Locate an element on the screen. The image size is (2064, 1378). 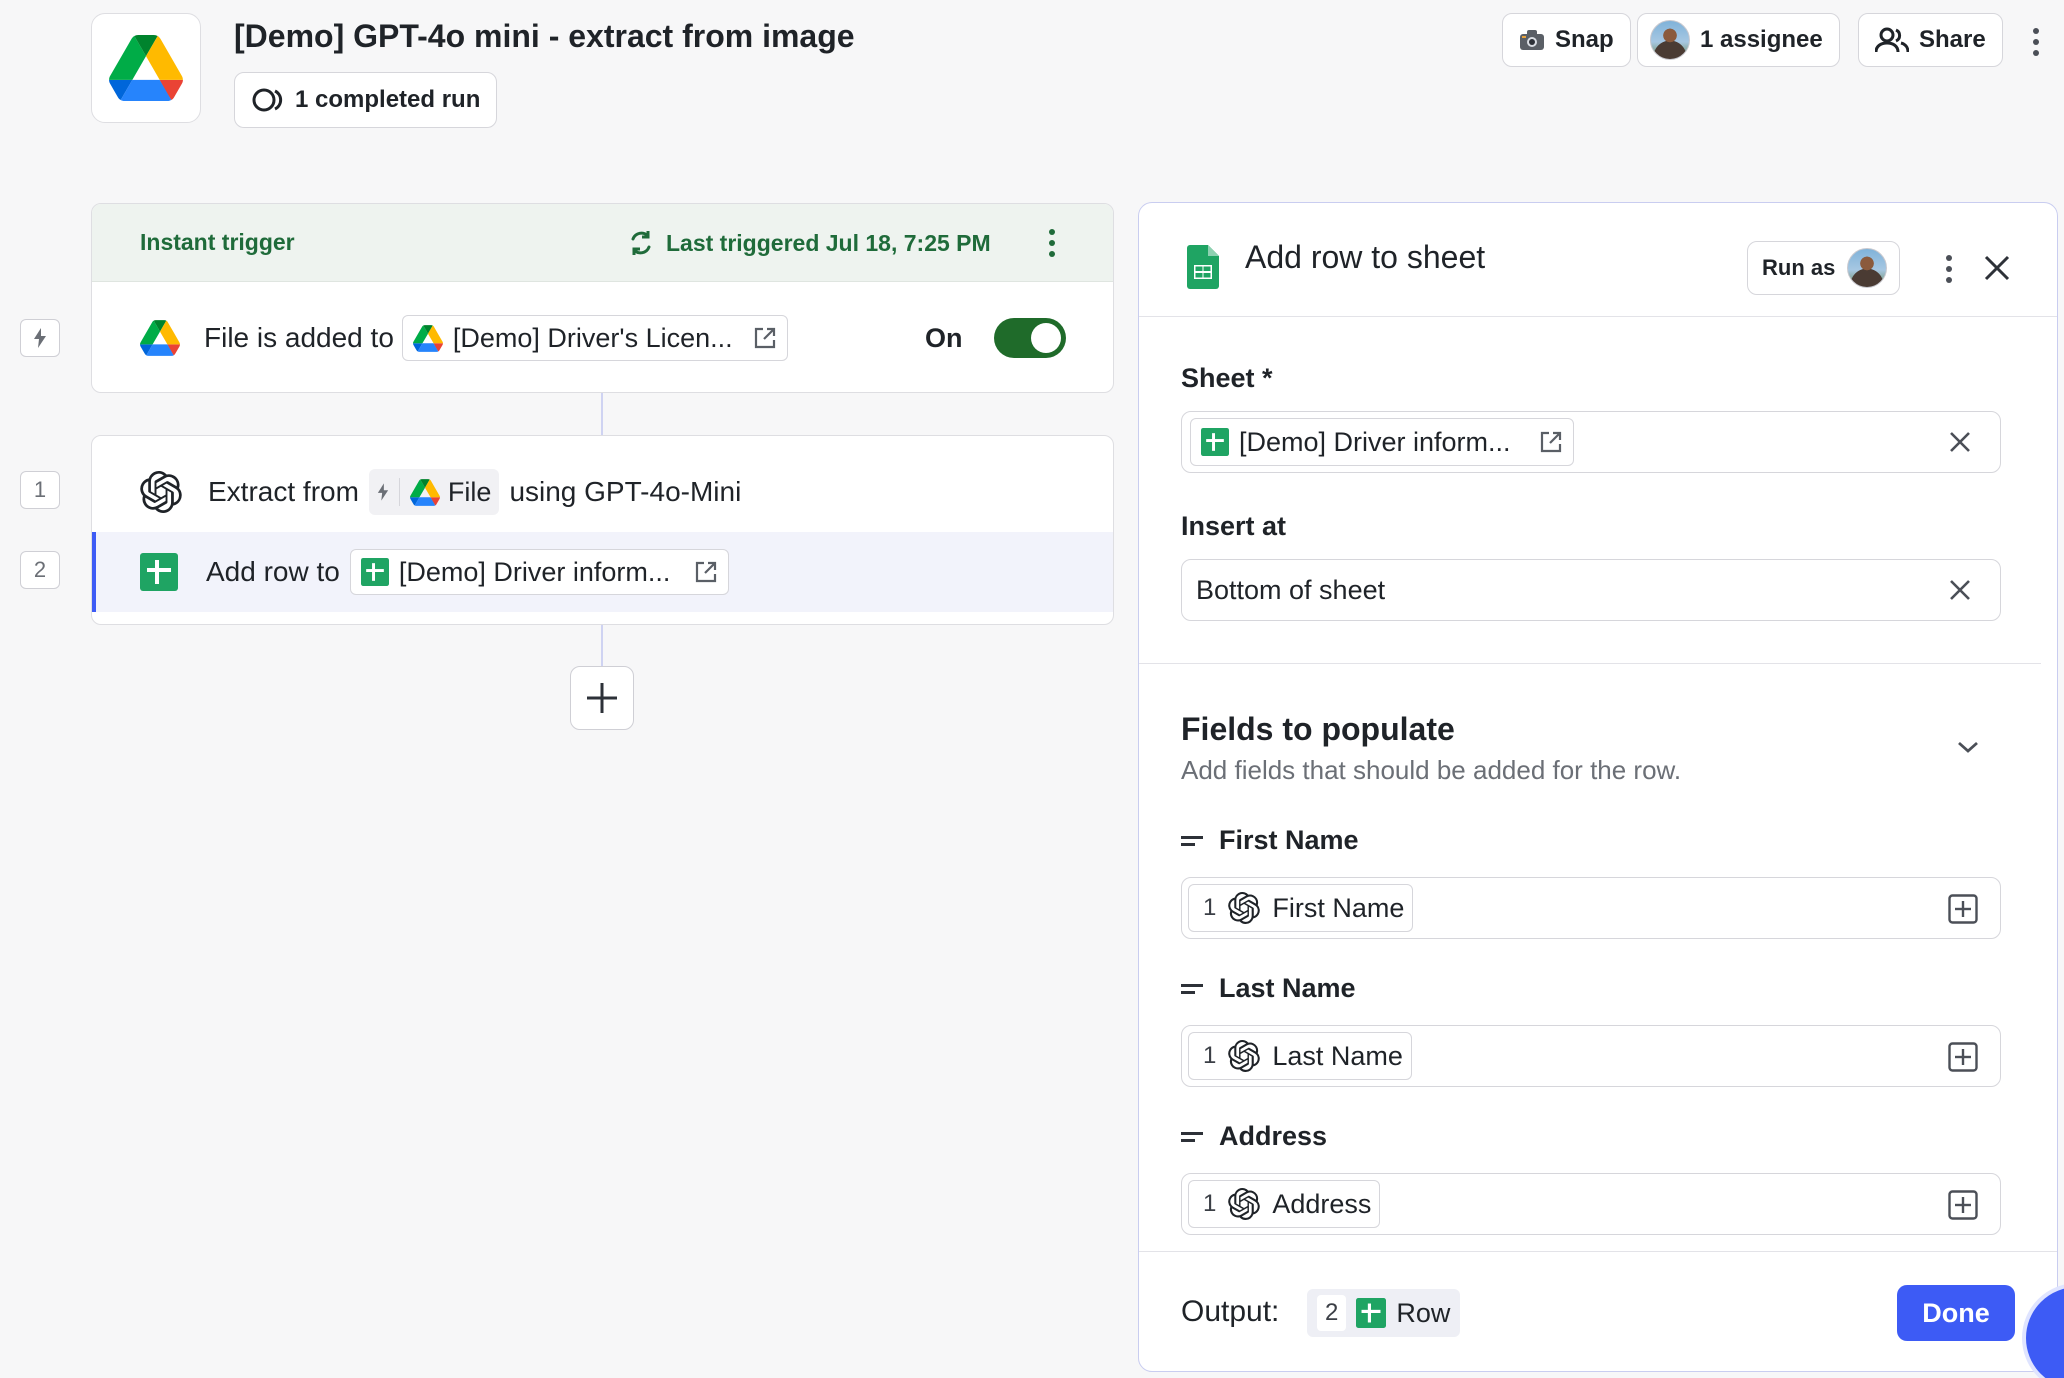
assignee-button: 1 assignee is located at coordinates (1738, 40).